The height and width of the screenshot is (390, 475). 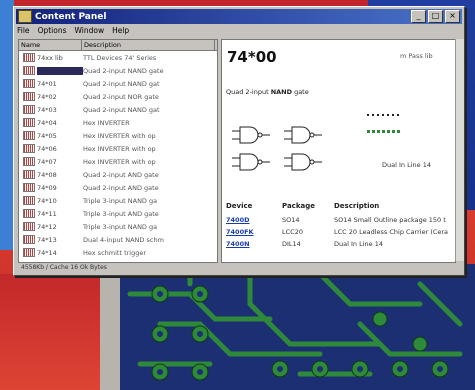 What do you see at coordinates (254, 220) in the screenshot?
I see `device-link: 7400D` at bounding box center [254, 220].